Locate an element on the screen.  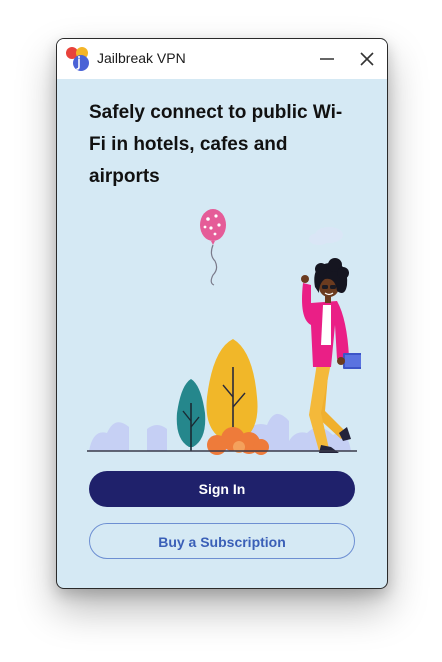
minimize-button is located at coordinates (327, 59).